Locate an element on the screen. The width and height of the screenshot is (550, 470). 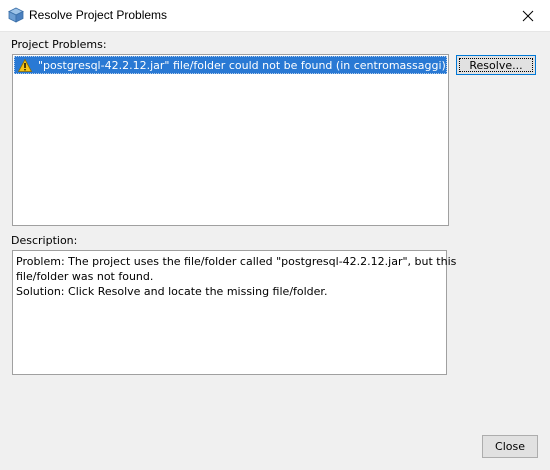
description-line: file/folder was not found. is located at coordinates (85, 276).